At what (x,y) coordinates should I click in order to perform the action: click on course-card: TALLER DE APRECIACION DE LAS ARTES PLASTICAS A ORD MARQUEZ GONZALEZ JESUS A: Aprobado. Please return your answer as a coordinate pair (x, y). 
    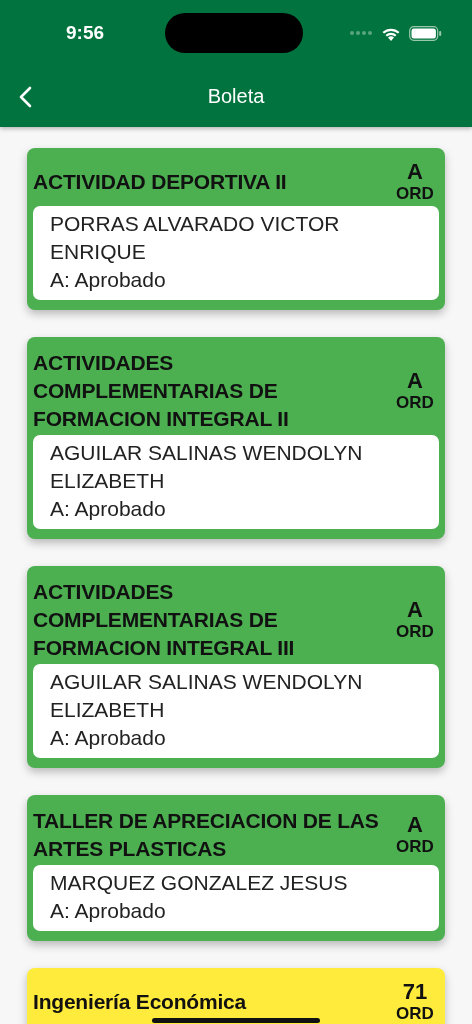
    Looking at the image, I should click on (236, 868).